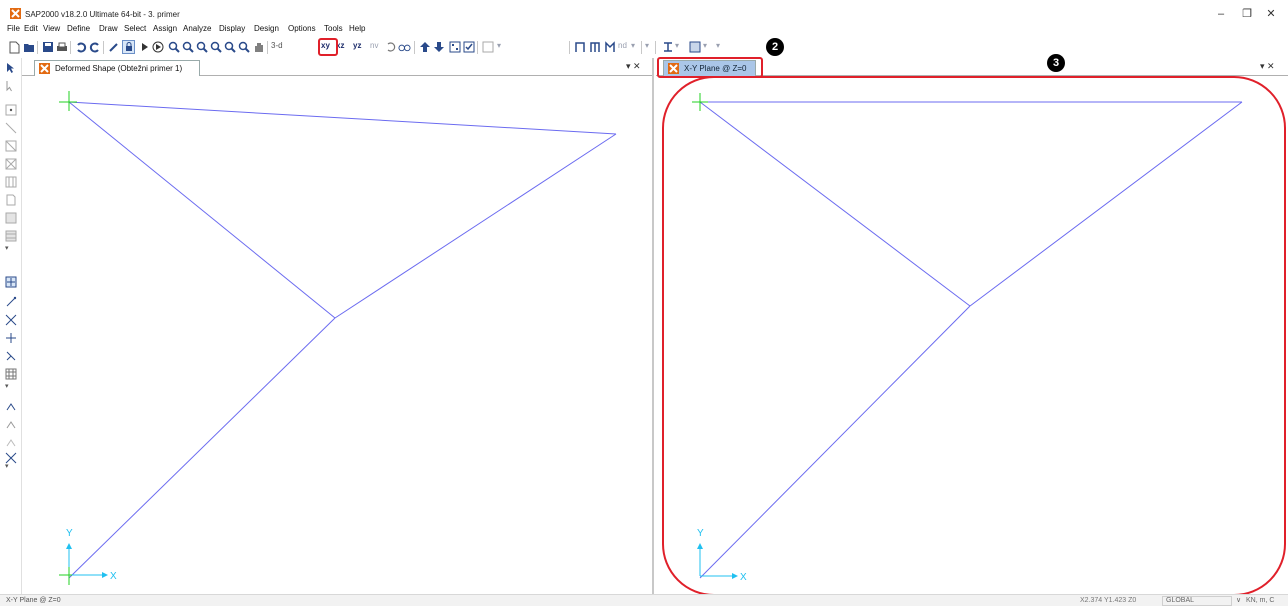 The image size is (1288, 606). I want to click on quick-draw-frame-icon, so click(11, 146).